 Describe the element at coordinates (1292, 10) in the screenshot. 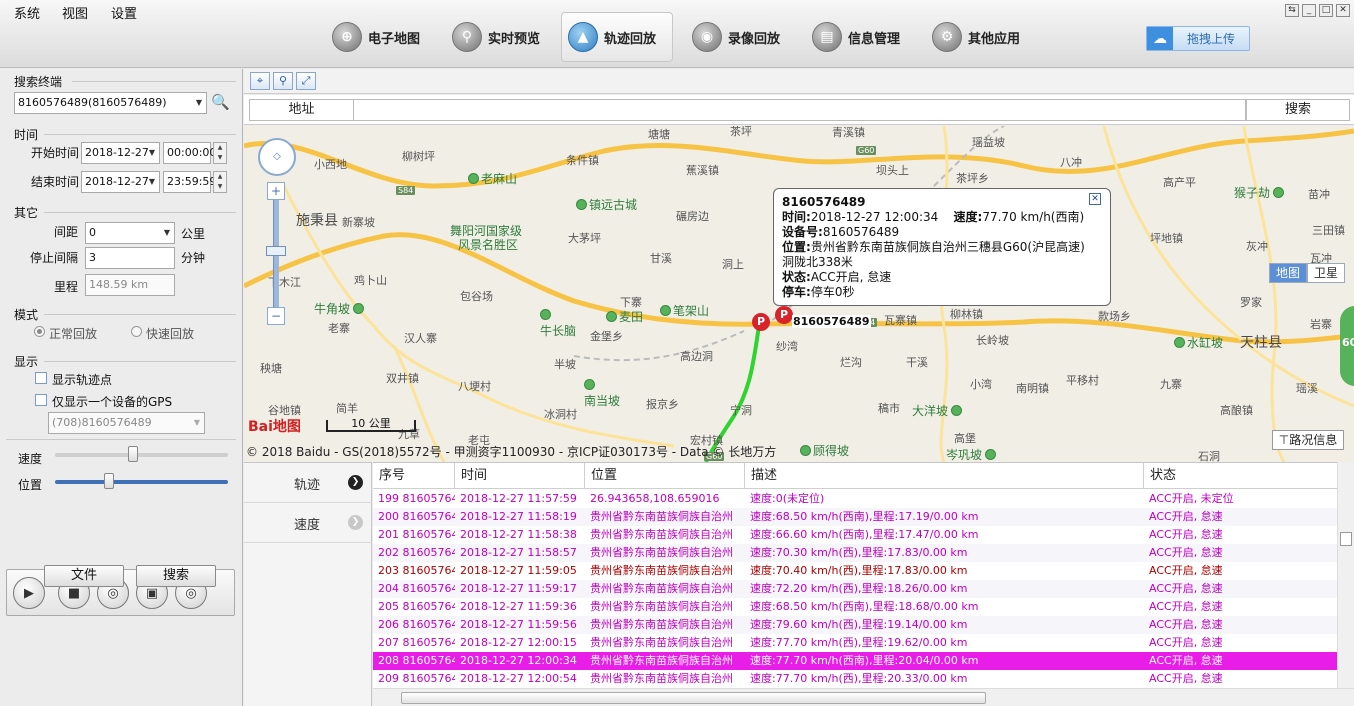

I see `restore-icon: ⇆` at that location.